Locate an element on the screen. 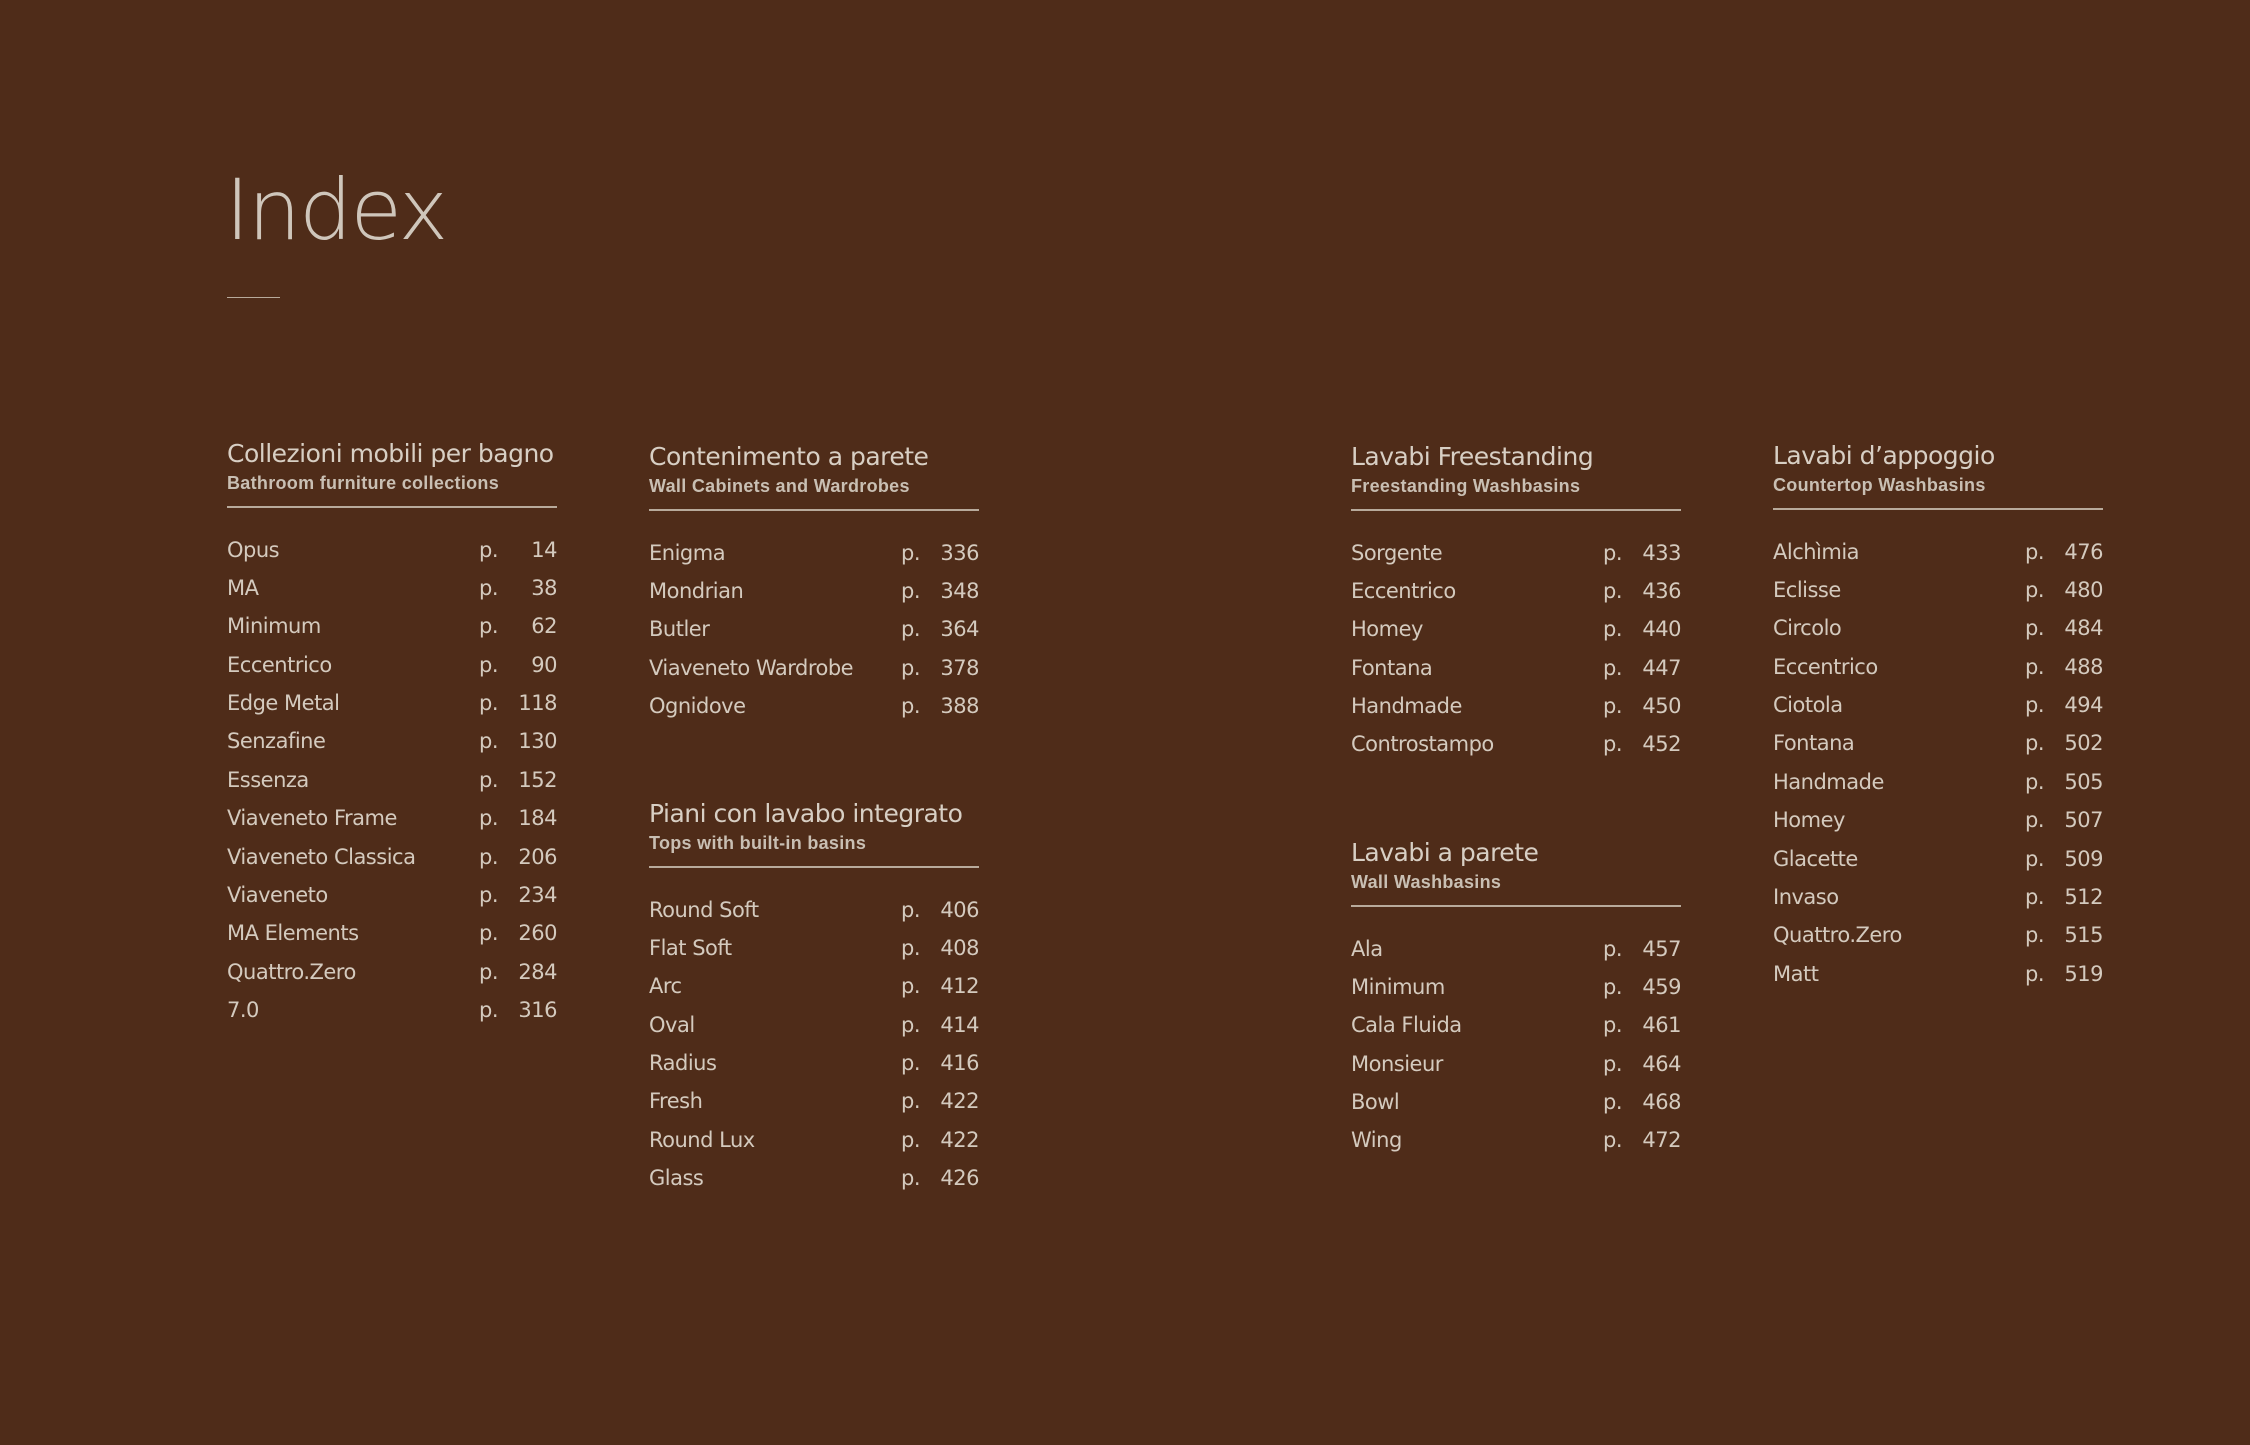 Image resolution: width=2250 pixels, height=1445 pixels. index-entry: Round Soft p. 406 is located at coordinates (814, 917).